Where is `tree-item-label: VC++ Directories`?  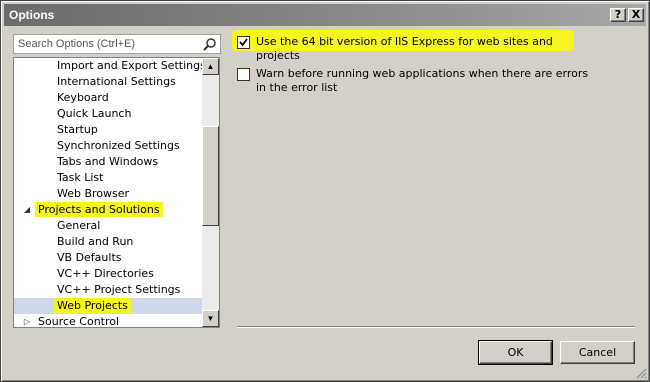
tree-item-label: VC++ Directories is located at coordinates (105, 273).